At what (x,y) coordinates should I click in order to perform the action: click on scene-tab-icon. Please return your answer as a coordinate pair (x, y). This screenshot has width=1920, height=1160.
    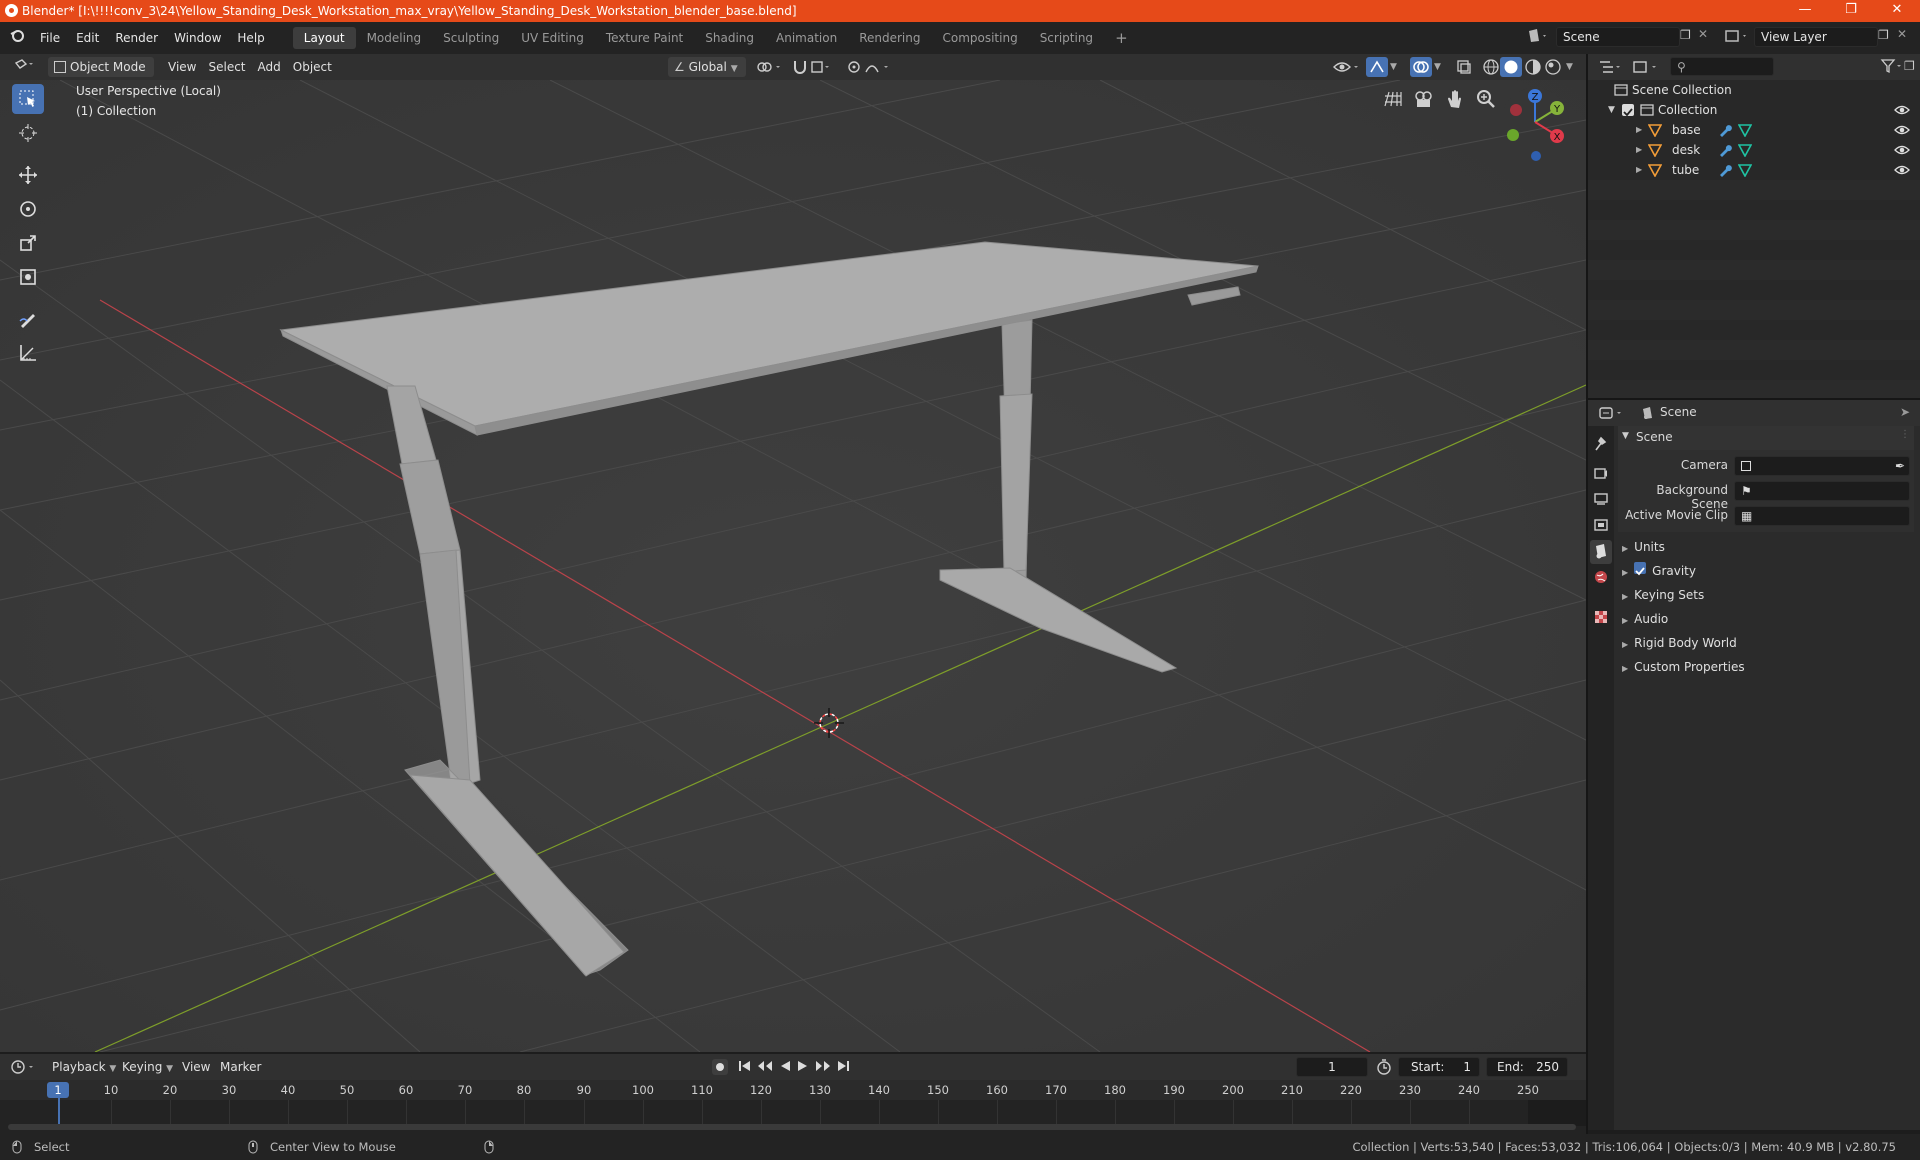
    Looking at the image, I should click on (1601, 552).